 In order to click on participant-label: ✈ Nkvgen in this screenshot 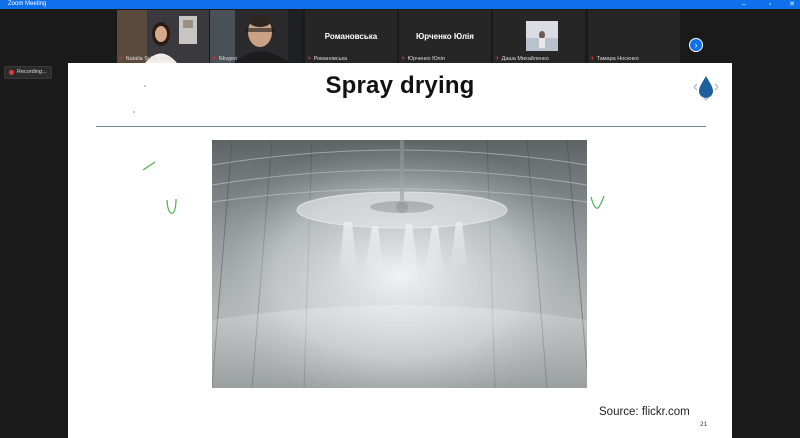, I will do `click(225, 59)`.